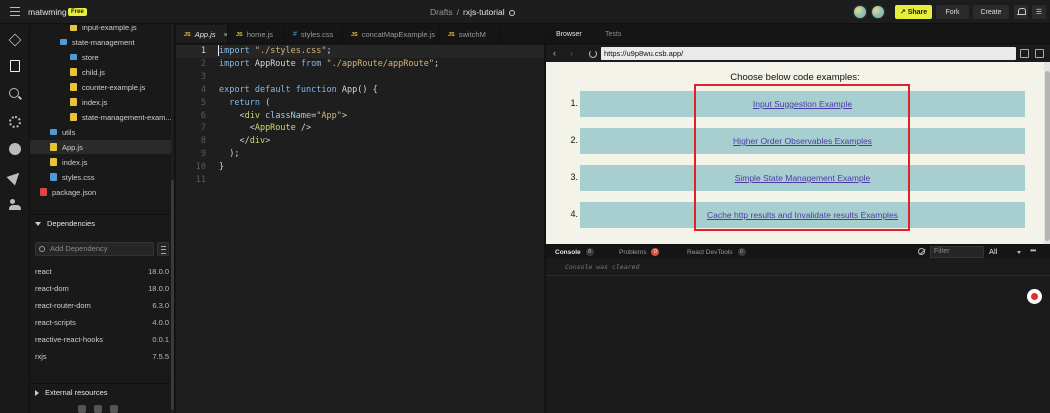  What do you see at coordinates (360, 77) in the screenshot?
I see `code-line: 3` at bounding box center [360, 77].